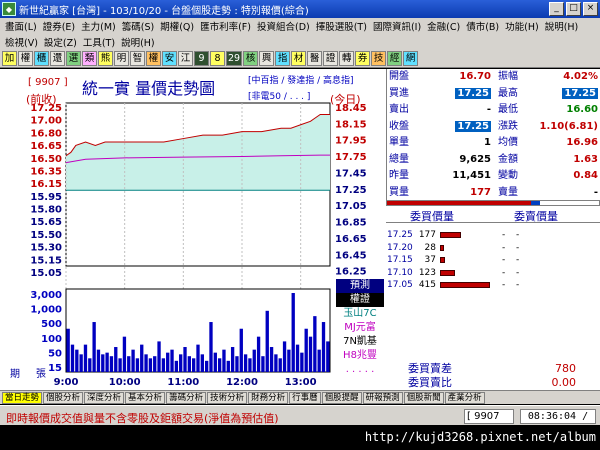 Image resolution: width=600 pixels, height=450 pixels. Describe the element at coordinates (443, 26) in the screenshot. I see `menu-item: 金融(C)` at that location.